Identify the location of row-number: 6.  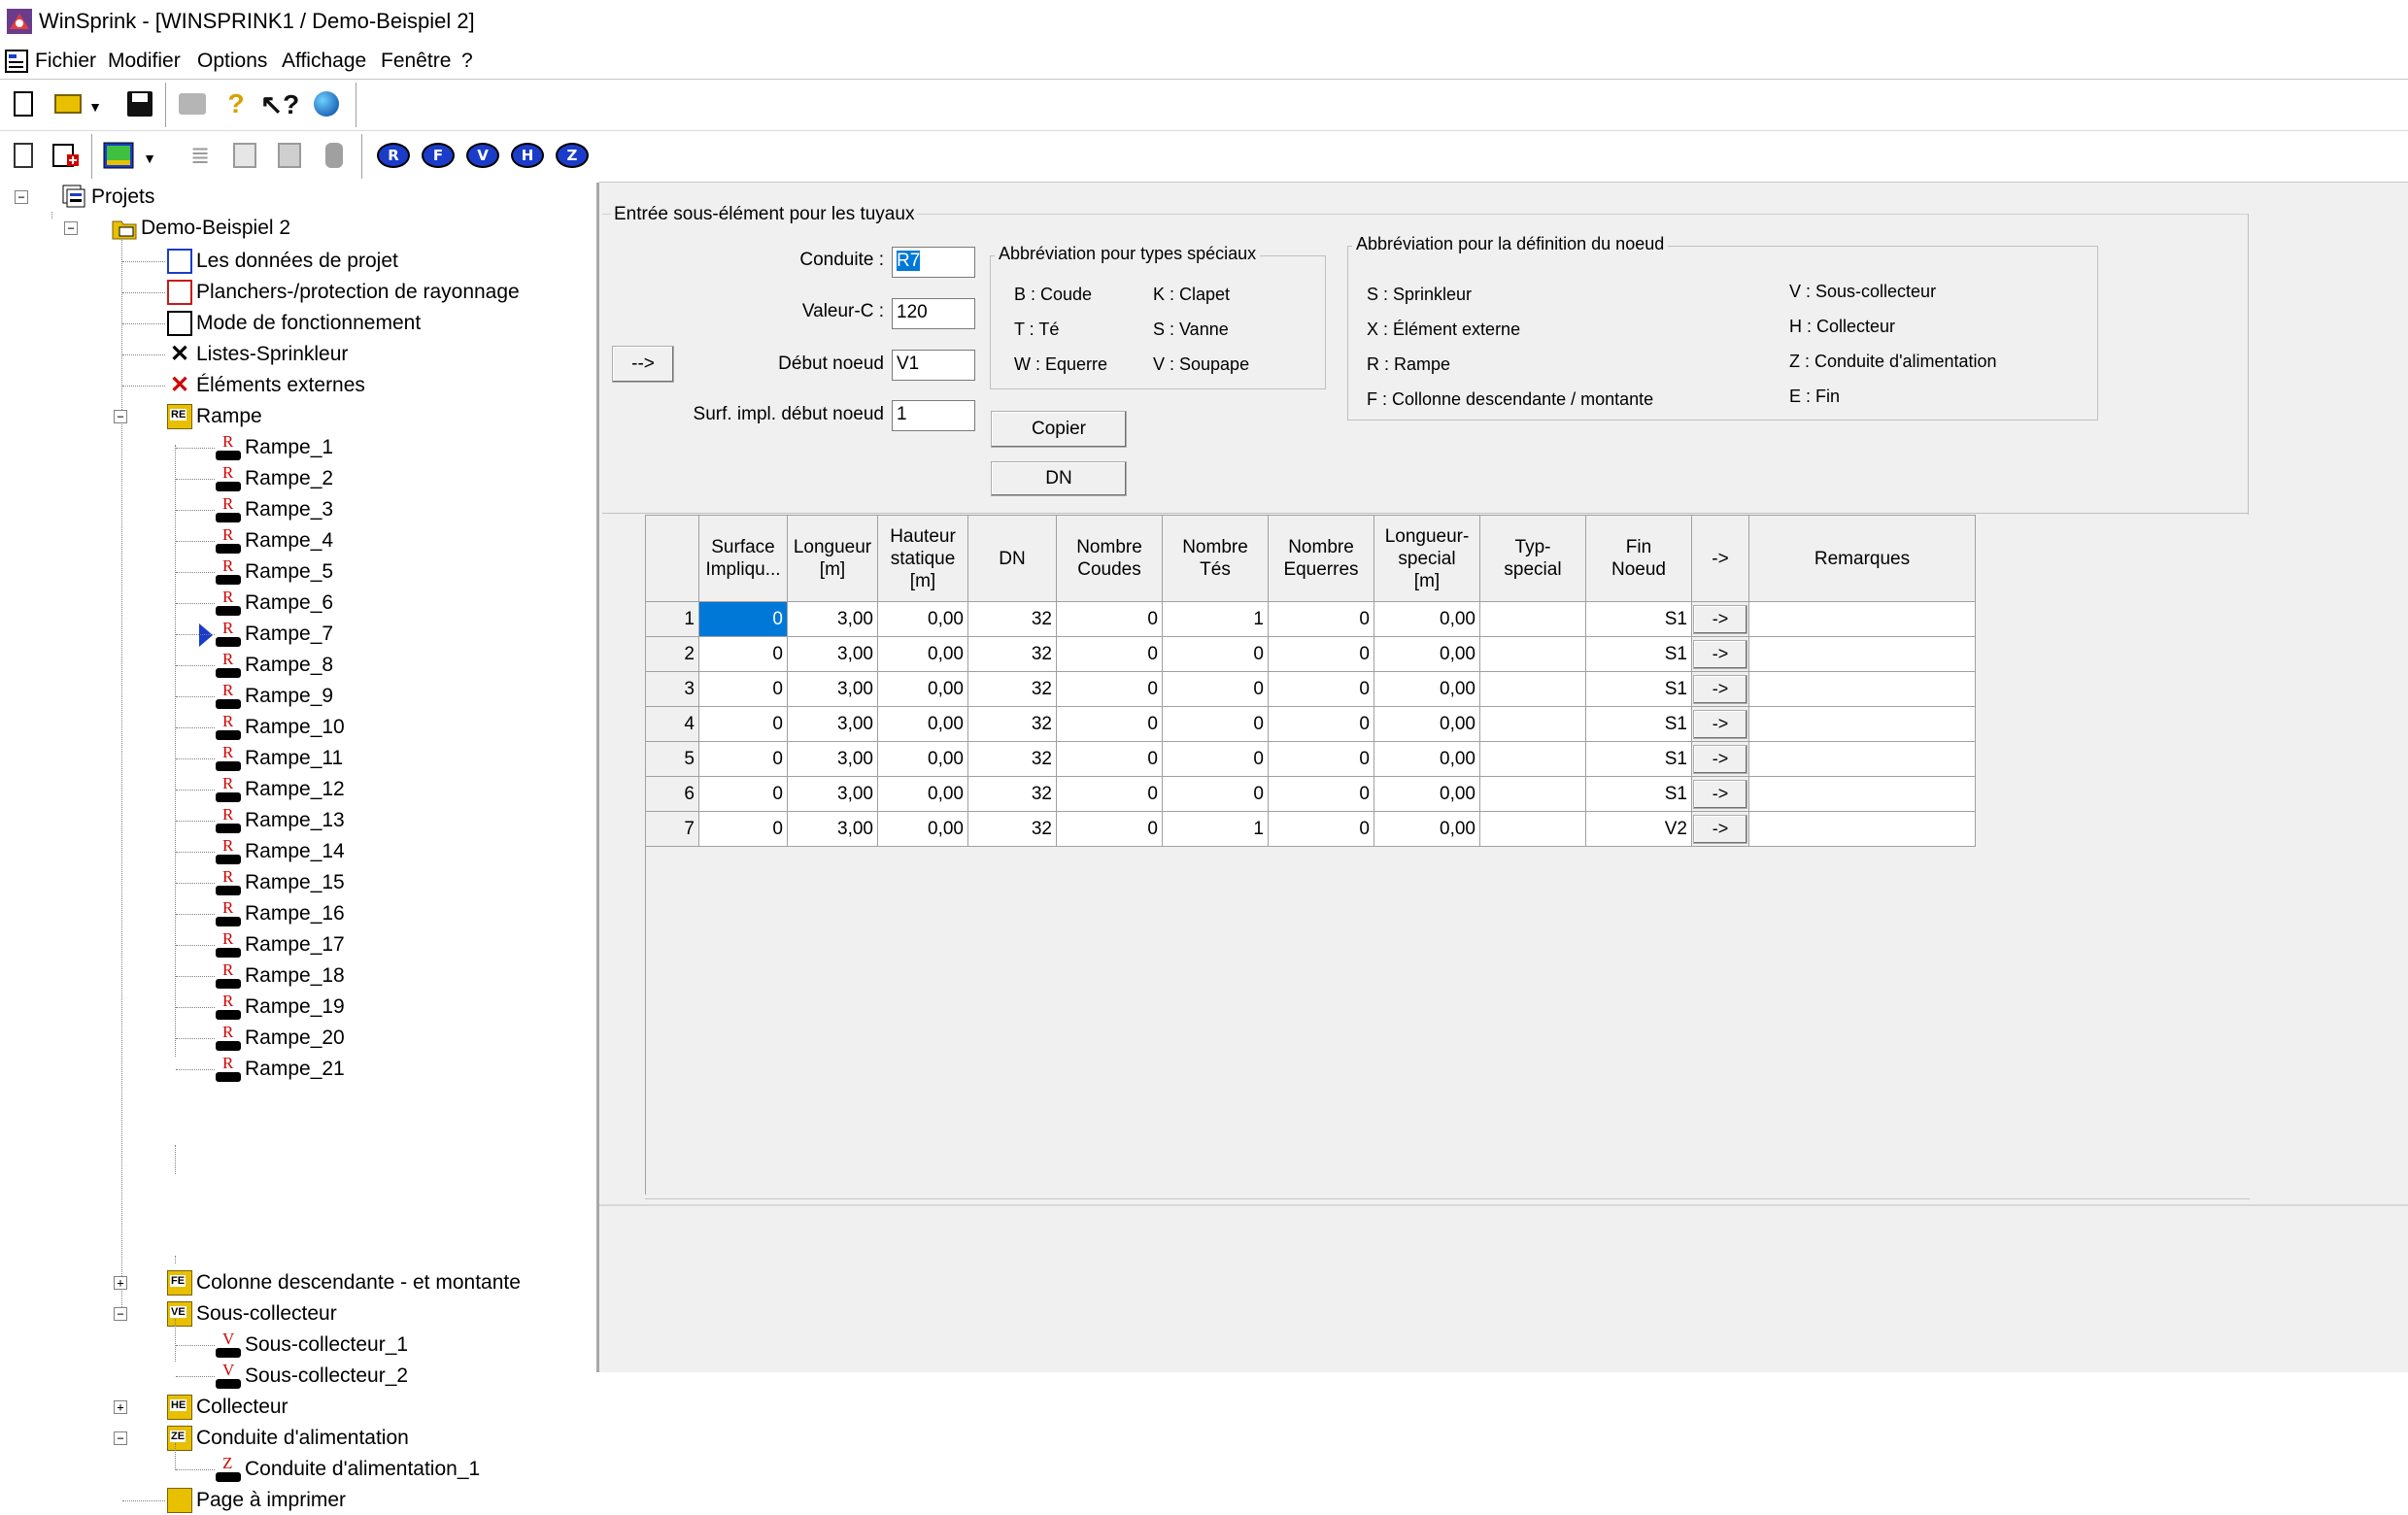
(672, 794).